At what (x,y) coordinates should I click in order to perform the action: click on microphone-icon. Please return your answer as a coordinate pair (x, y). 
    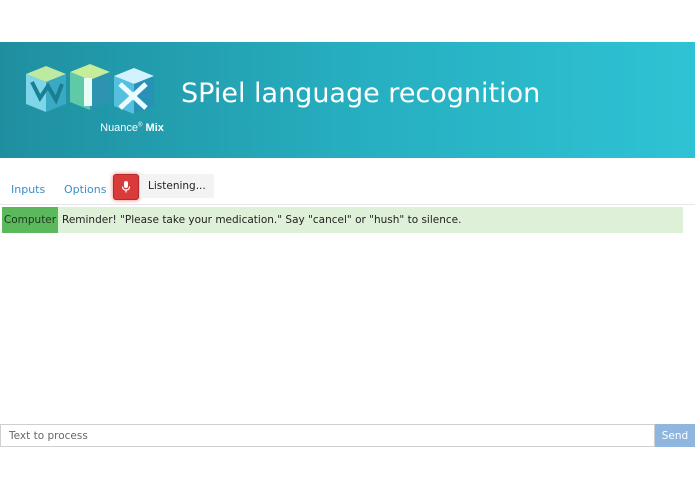
    Looking at the image, I should click on (126, 187).